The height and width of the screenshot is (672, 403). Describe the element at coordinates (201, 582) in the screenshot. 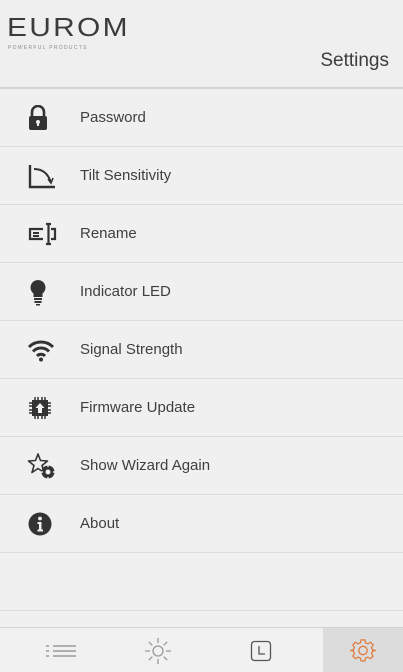

I see `empty-row` at that location.